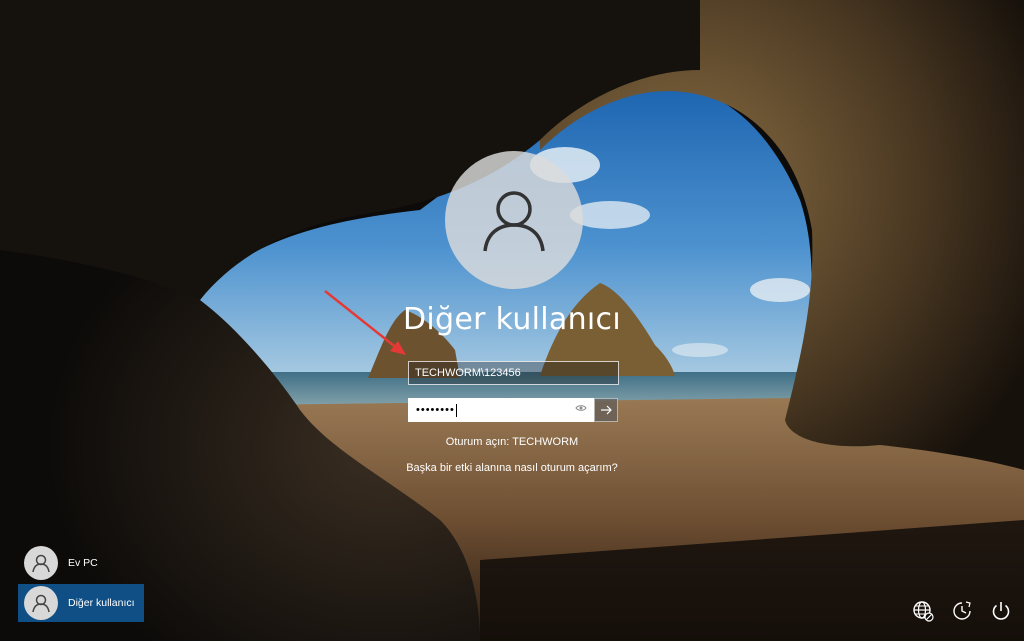 This screenshot has height=641, width=1024. Describe the element at coordinates (581, 410) in the screenshot. I see `reveal-password-icon` at that location.